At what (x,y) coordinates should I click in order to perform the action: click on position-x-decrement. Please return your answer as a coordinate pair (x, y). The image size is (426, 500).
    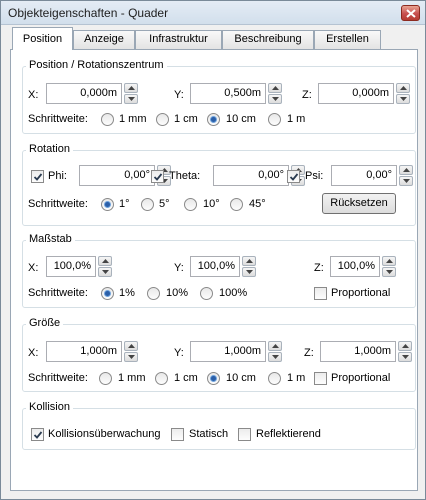
    Looking at the image, I should click on (131, 99).